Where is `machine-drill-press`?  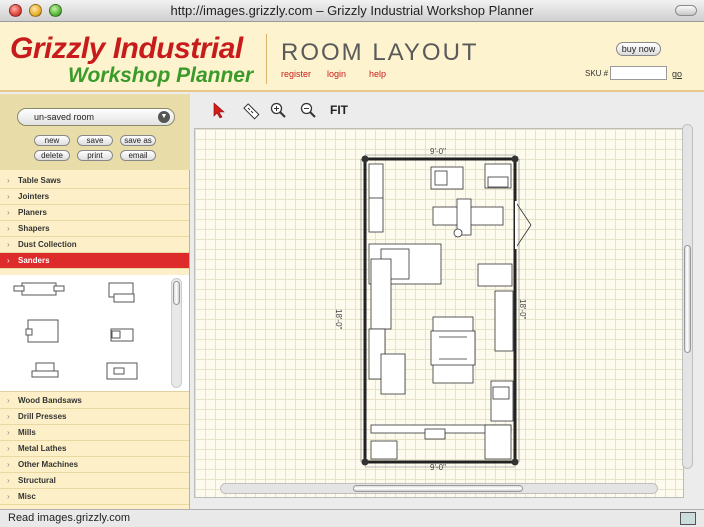 machine-drill-press is located at coordinates (393, 374).